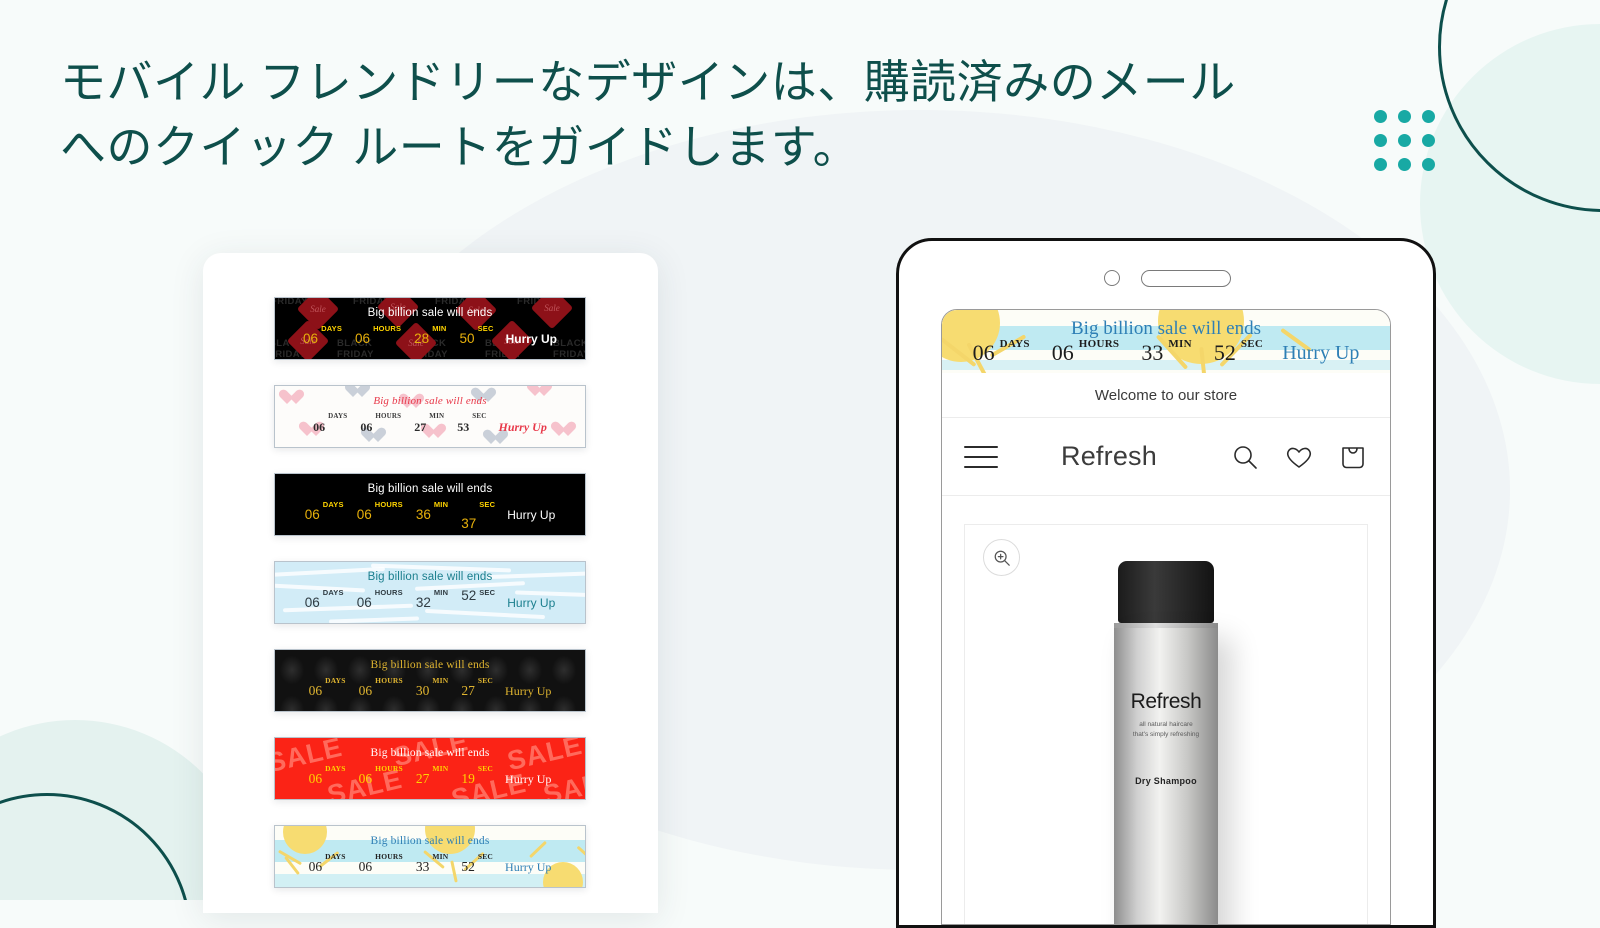 The height and width of the screenshot is (928, 1600). Describe the element at coordinates (1001, 557) in the screenshot. I see `zoom-in-icon` at that location.